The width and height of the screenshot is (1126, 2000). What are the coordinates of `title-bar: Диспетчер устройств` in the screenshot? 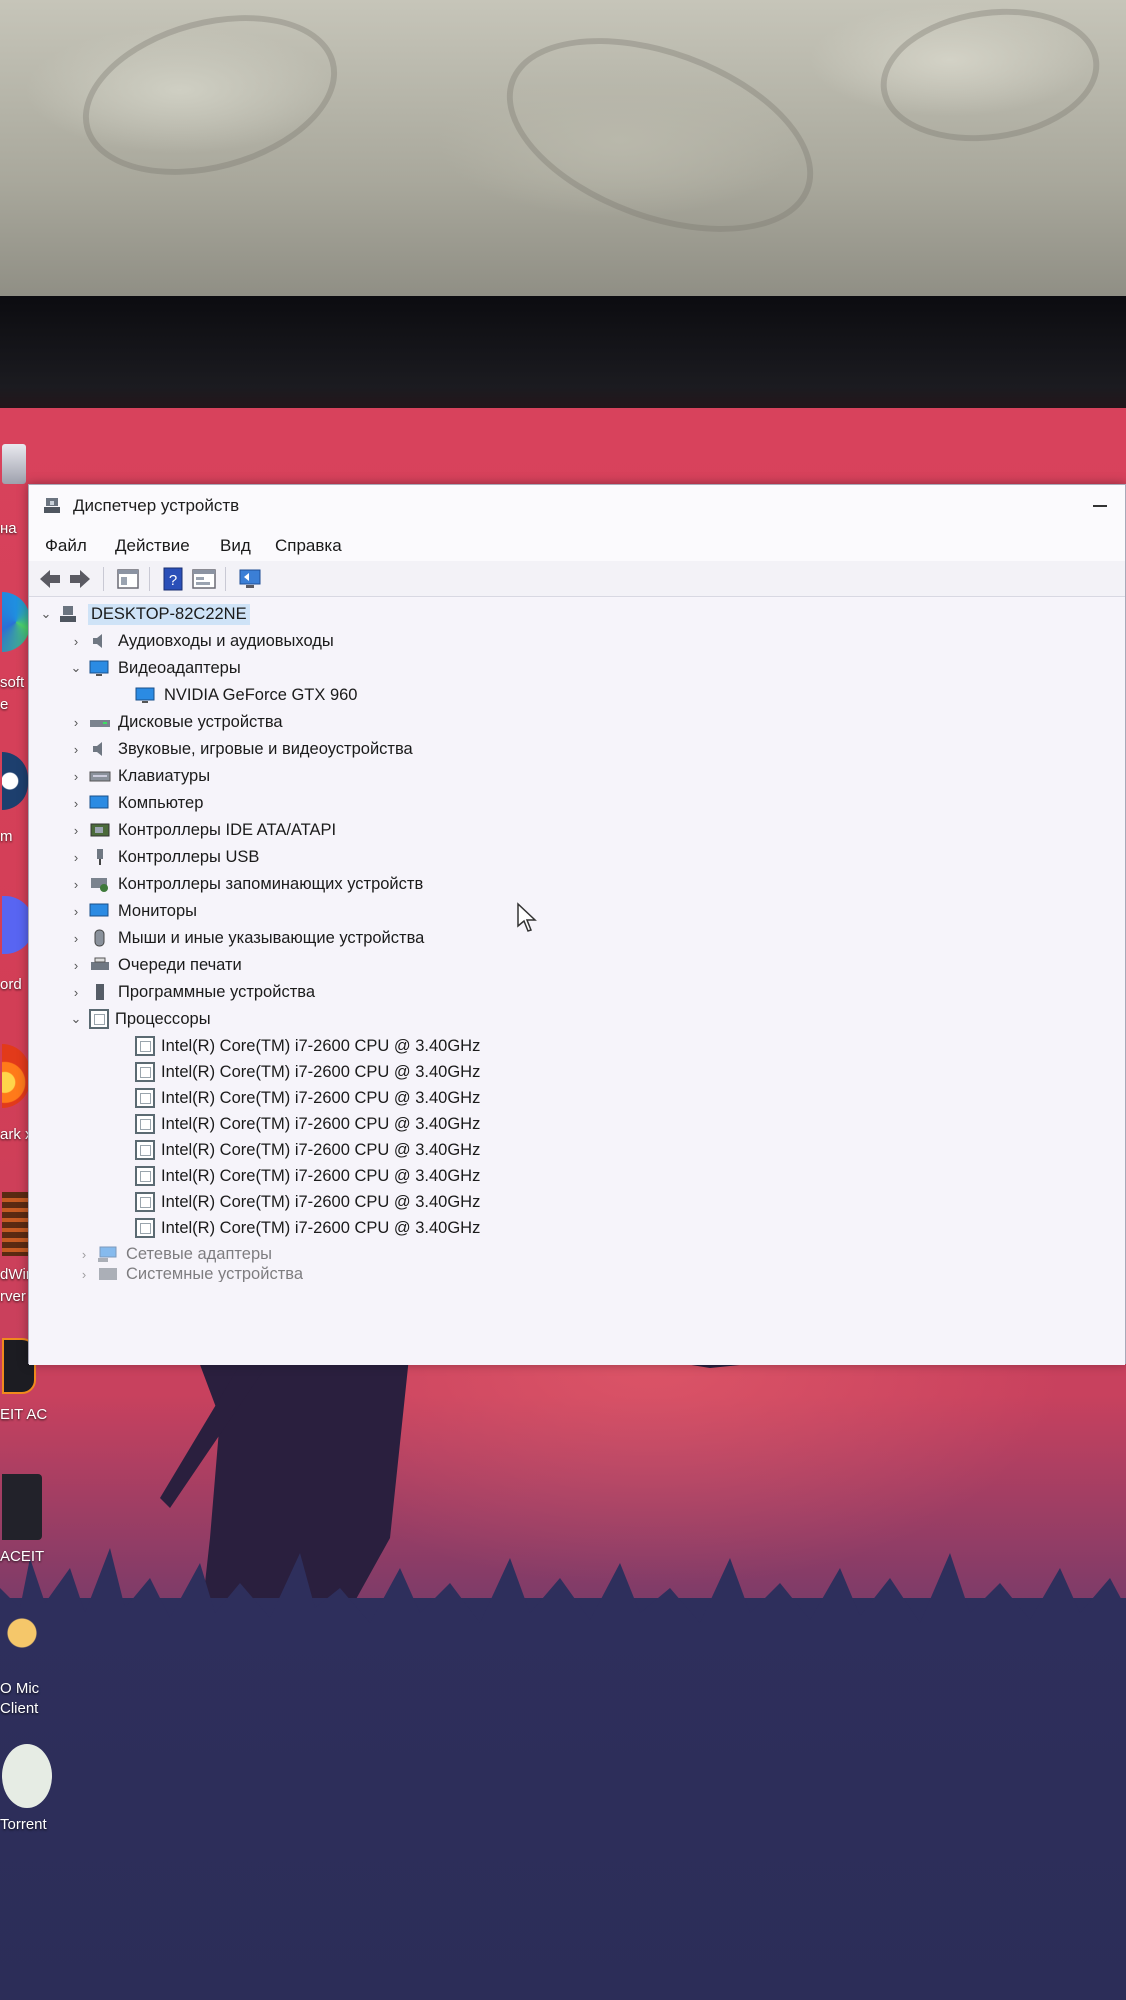 It's located at (577, 506).